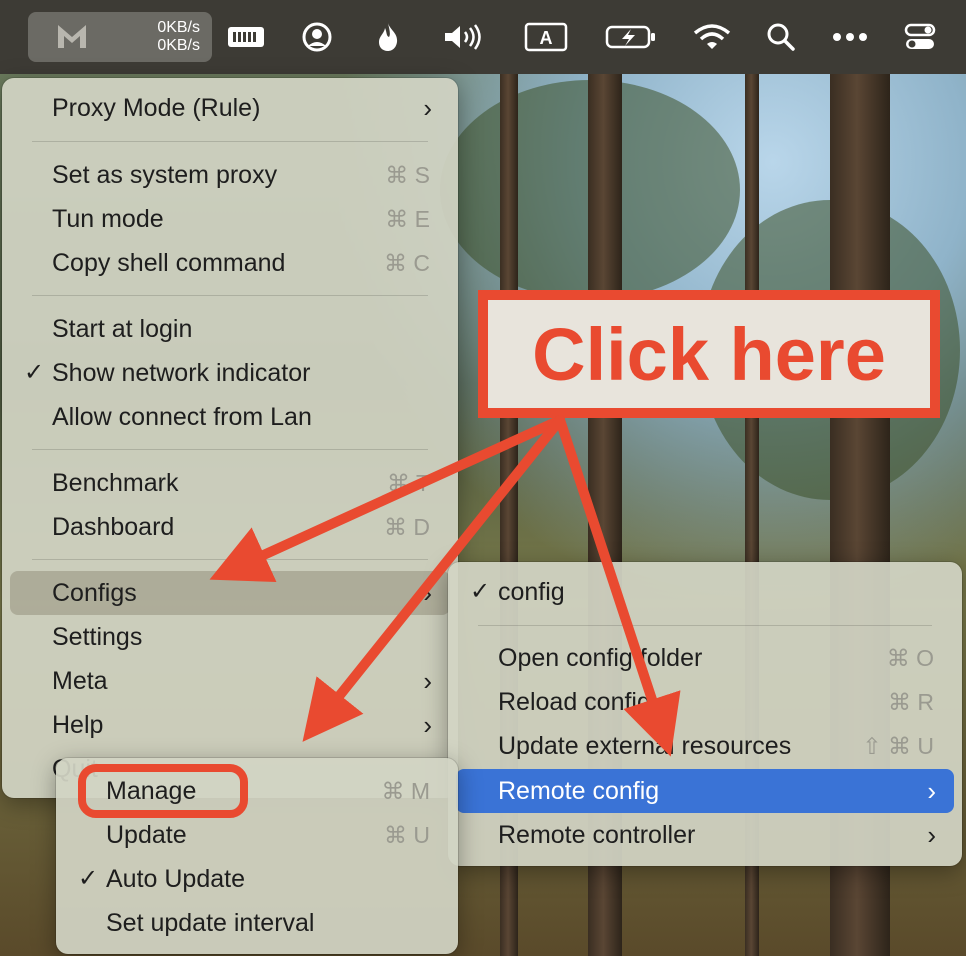 This screenshot has width=966, height=956. Describe the element at coordinates (407, 263) in the screenshot. I see `menu-item-shortcut: ⌘ C` at that location.